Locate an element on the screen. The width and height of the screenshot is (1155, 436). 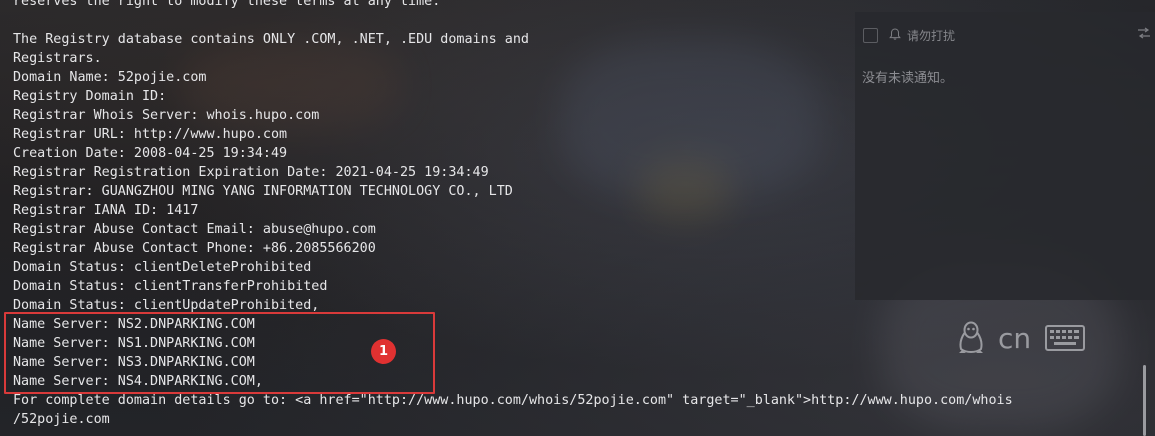
dnd-checkbox is located at coordinates (870, 35).